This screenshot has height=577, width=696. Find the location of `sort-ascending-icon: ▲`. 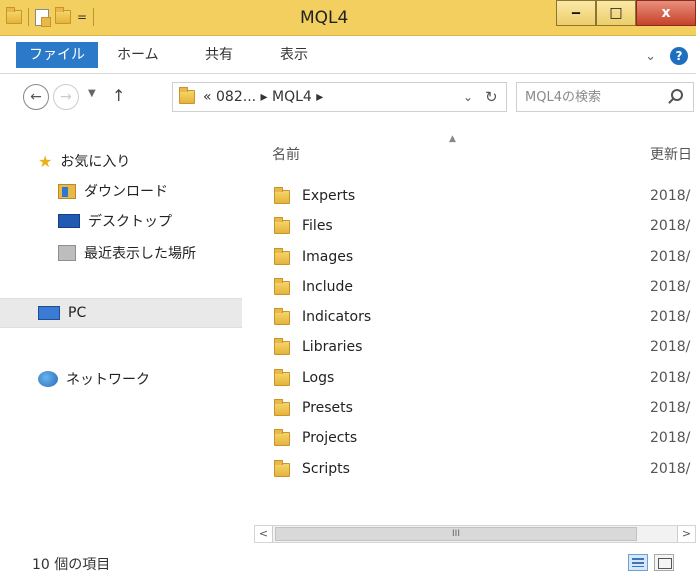

sort-ascending-icon: ▲ is located at coordinates (452, 139).